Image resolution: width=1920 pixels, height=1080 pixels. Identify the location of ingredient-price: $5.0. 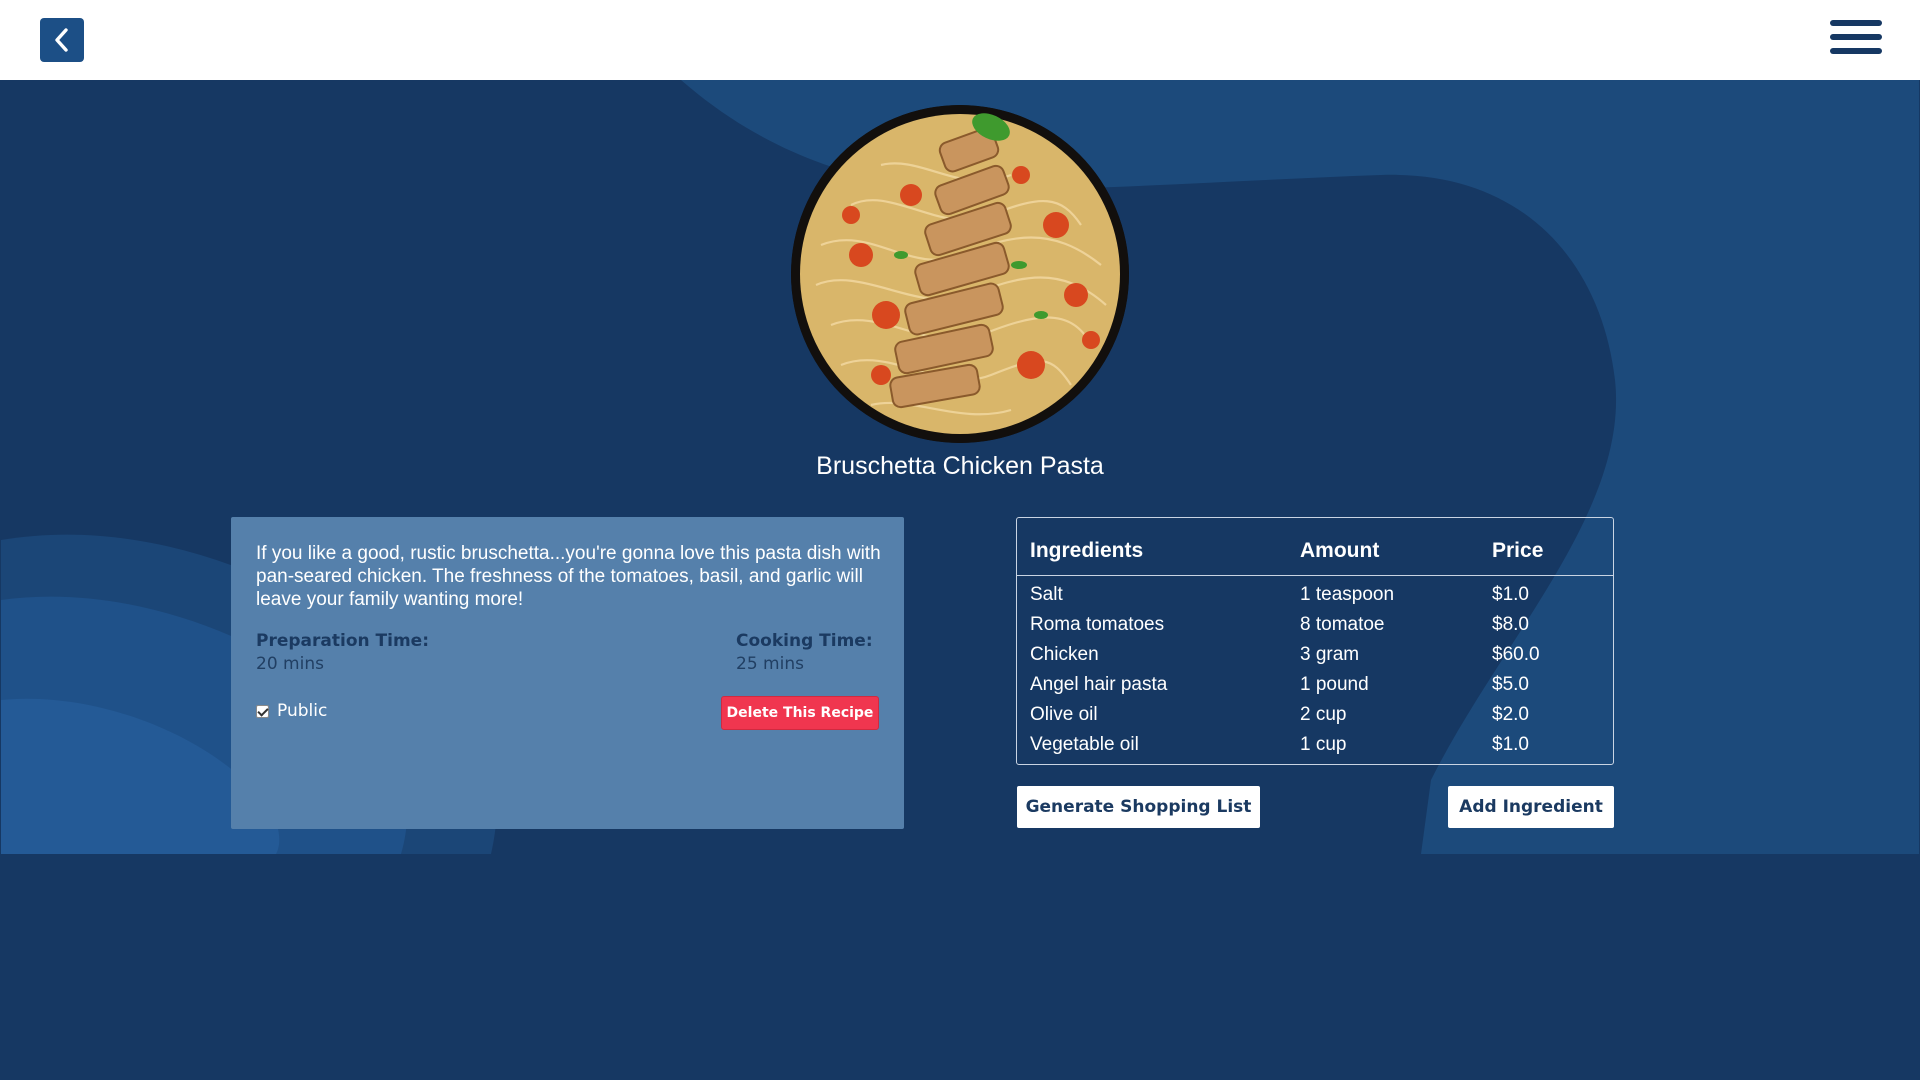
(1510, 684).